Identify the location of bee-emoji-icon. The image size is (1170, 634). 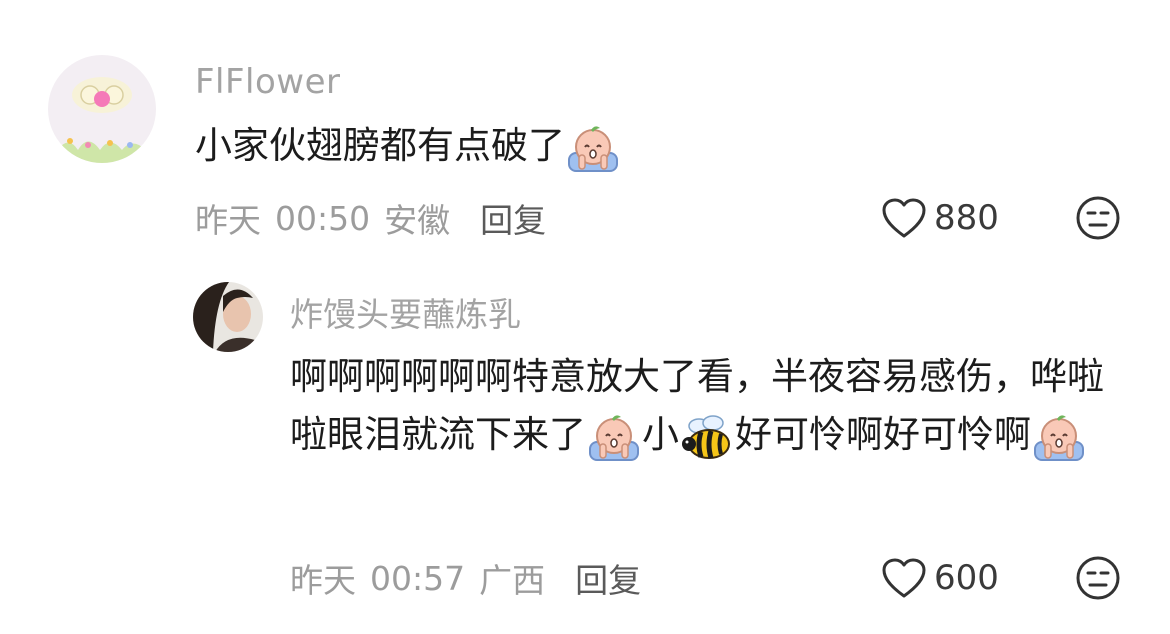
(707, 437).